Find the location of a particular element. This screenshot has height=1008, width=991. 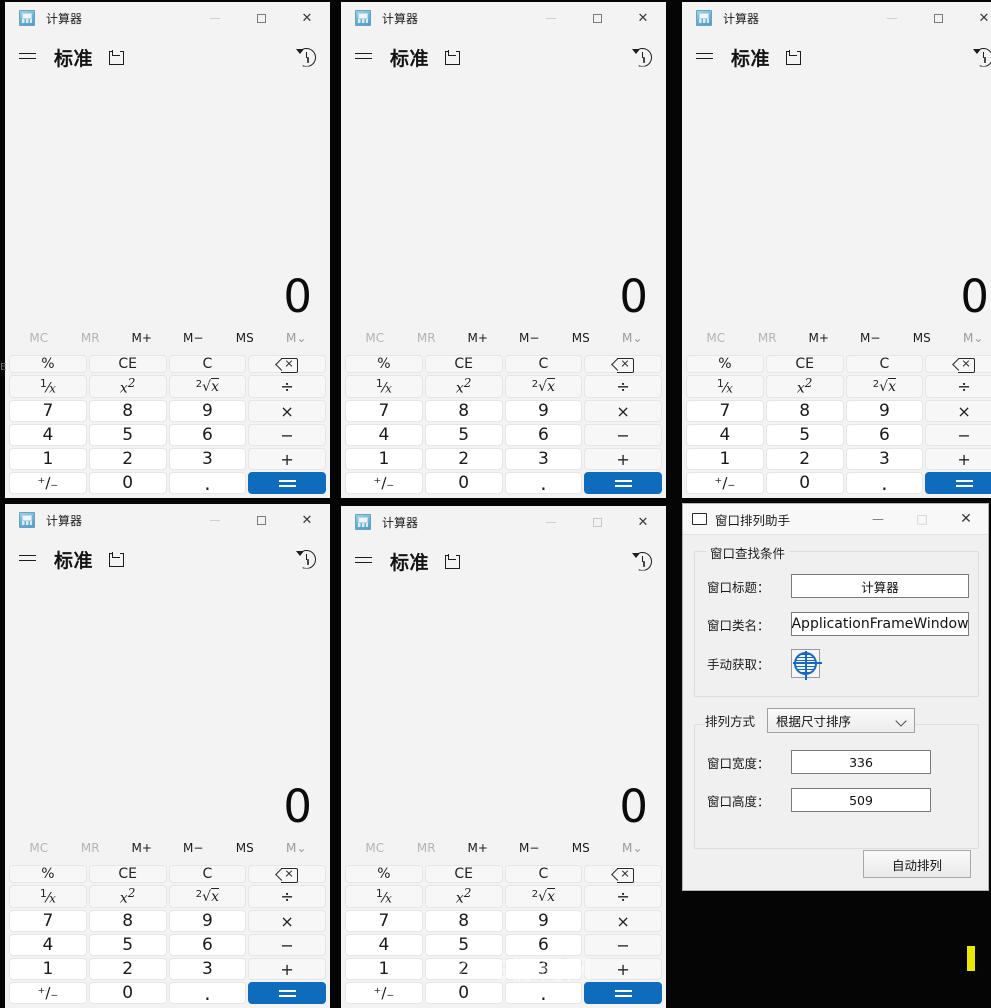

dialog-minimize-button: — is located at coordinates (878, 519).